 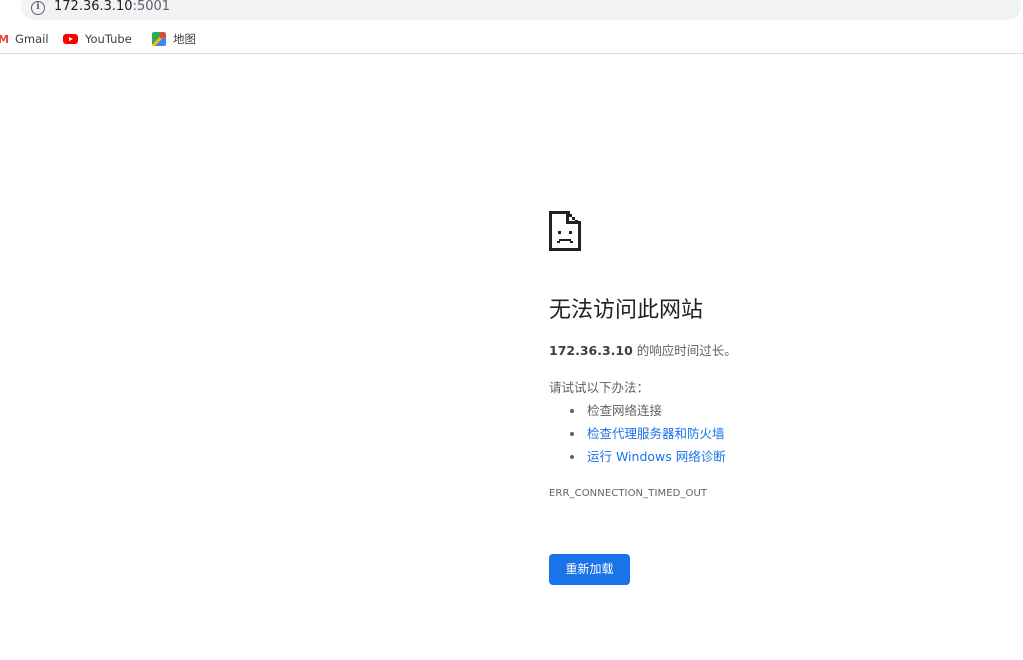 I want to click on url-host: 172.36.3.10, so click(x=93, y=7).